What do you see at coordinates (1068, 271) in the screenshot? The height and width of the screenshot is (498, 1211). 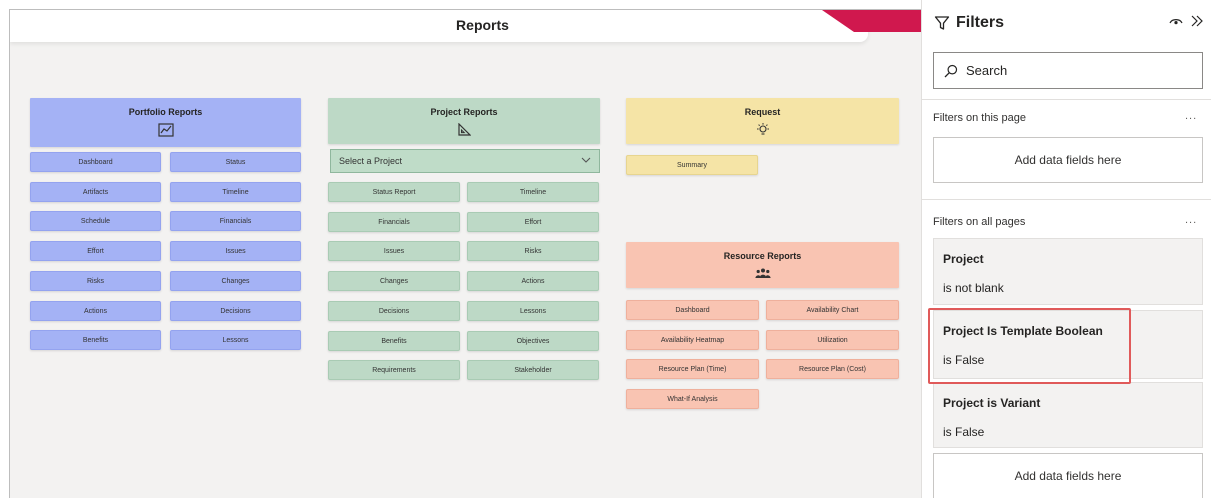 I see `filter-card-project: Project is not blank` at bounding box center [1068, 271].